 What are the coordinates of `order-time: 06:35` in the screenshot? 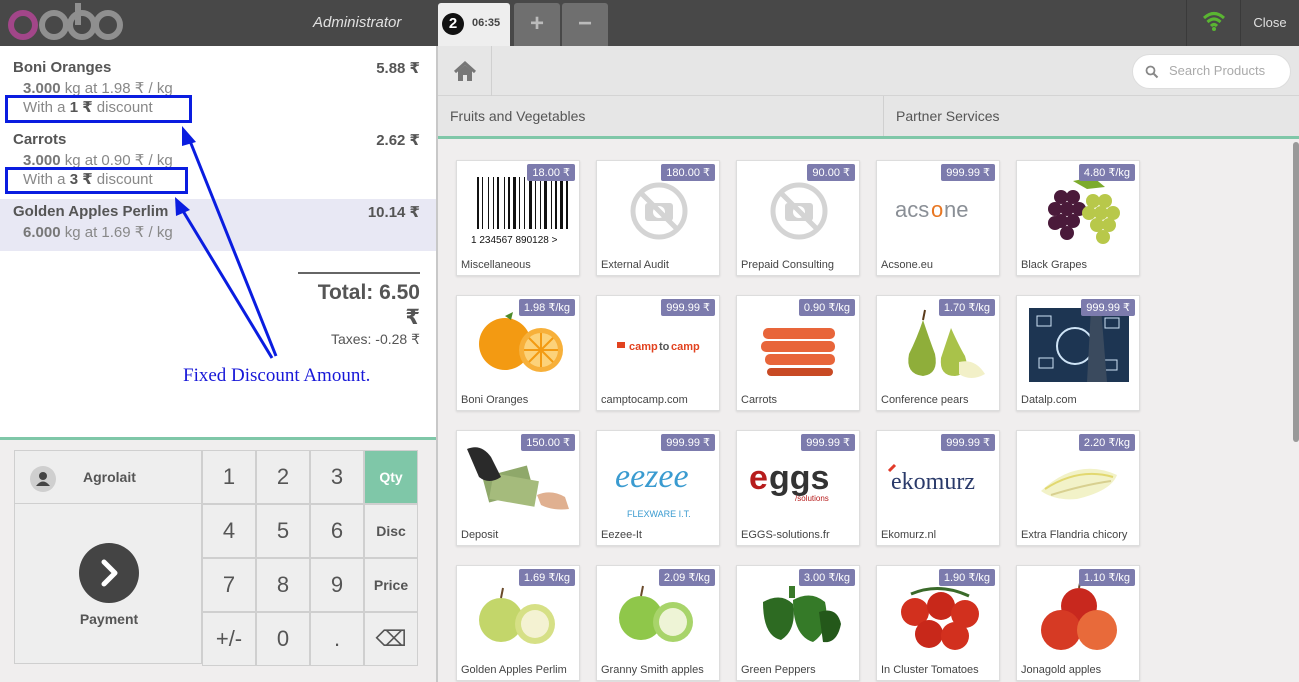 It's located at (486, 23).